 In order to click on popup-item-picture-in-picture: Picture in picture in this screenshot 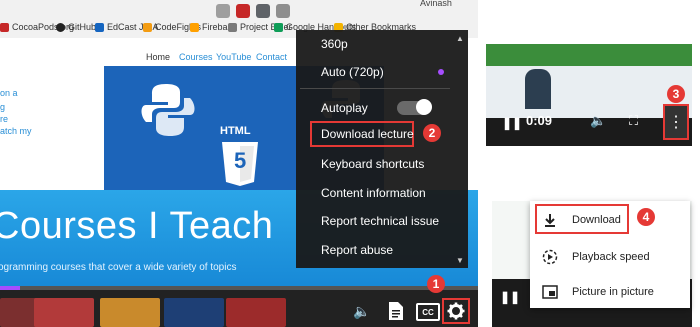, I will do `click(610, 291)`.